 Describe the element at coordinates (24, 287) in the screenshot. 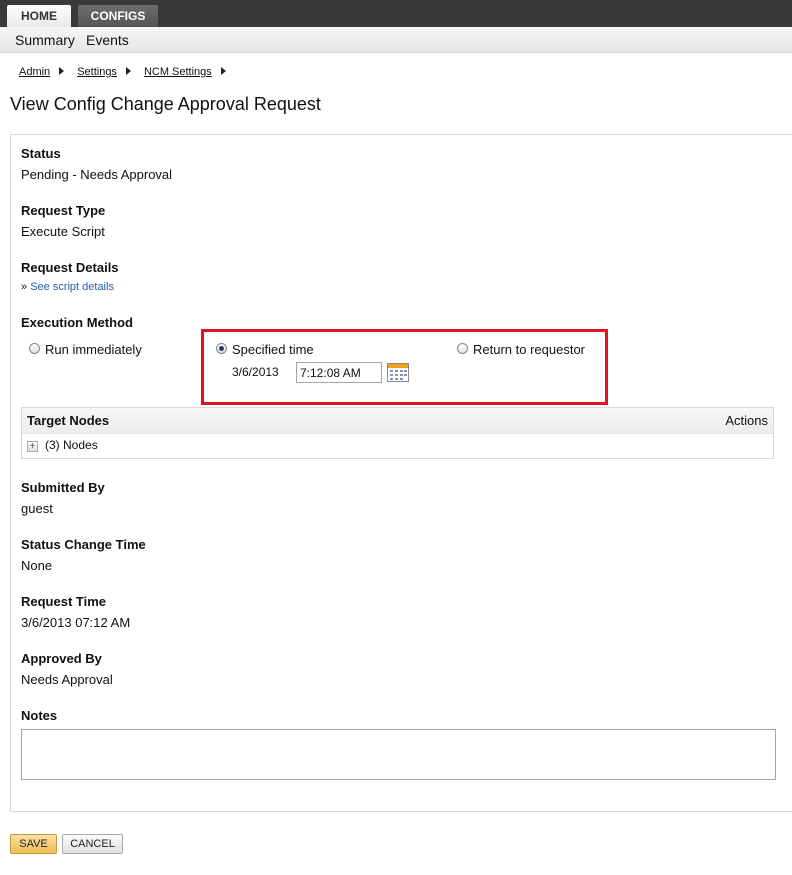

I see `link-prefix: »` at that location.